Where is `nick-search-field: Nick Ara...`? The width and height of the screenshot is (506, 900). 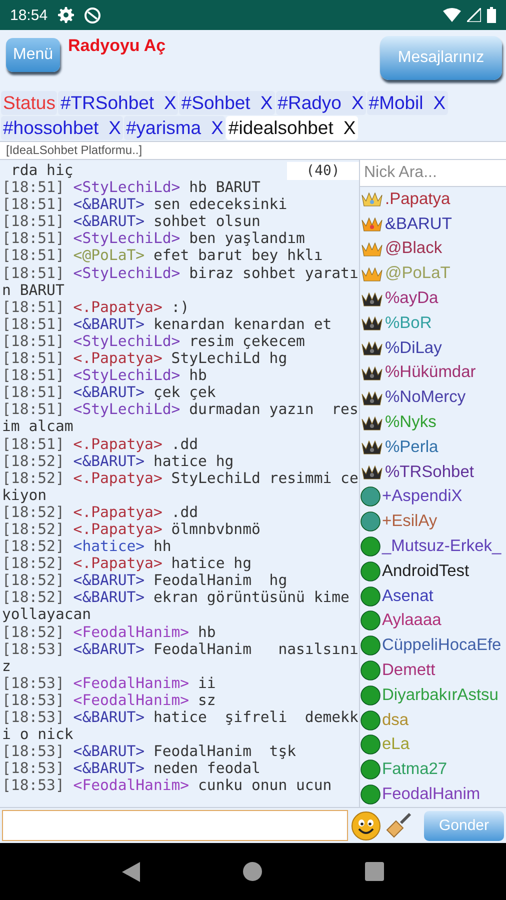
nick-search-field: Nick Ara... is located at coordinates (433, 173).